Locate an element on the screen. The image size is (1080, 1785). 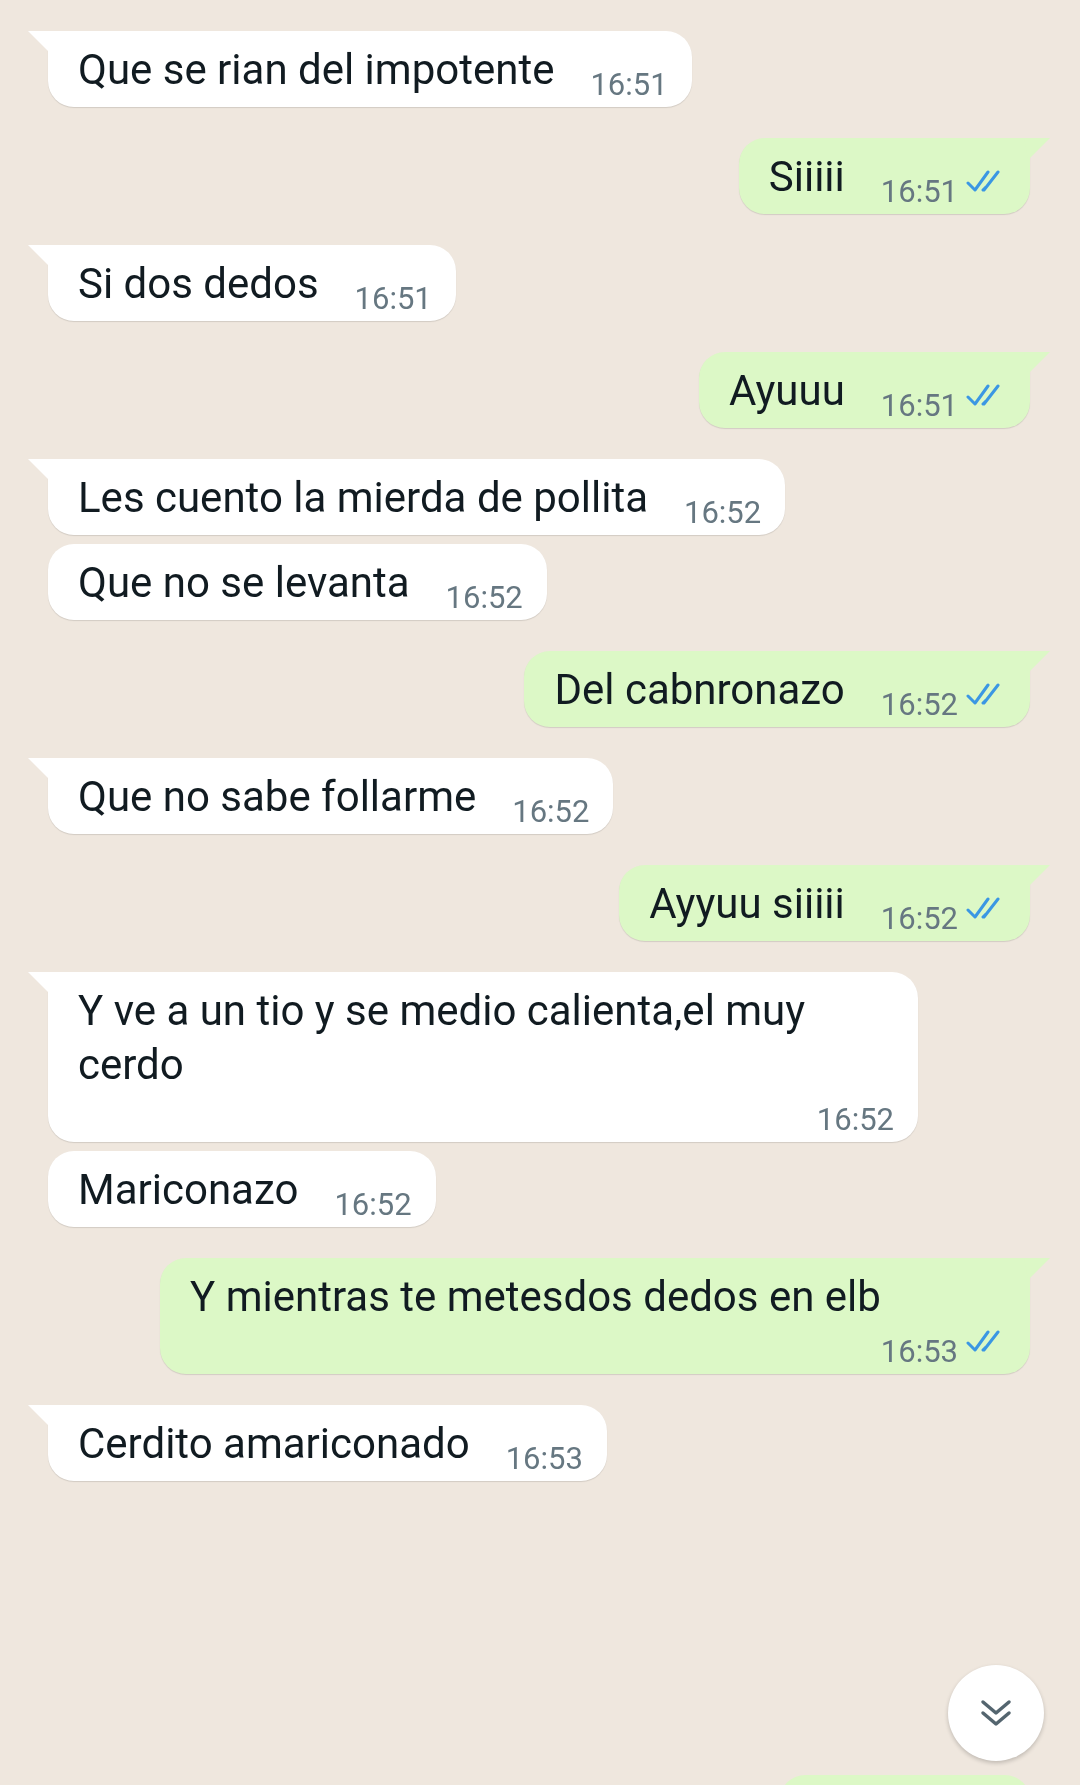
message-text: Y mientras te metesdos dedos en elb is located at coordinates (535, 1297).